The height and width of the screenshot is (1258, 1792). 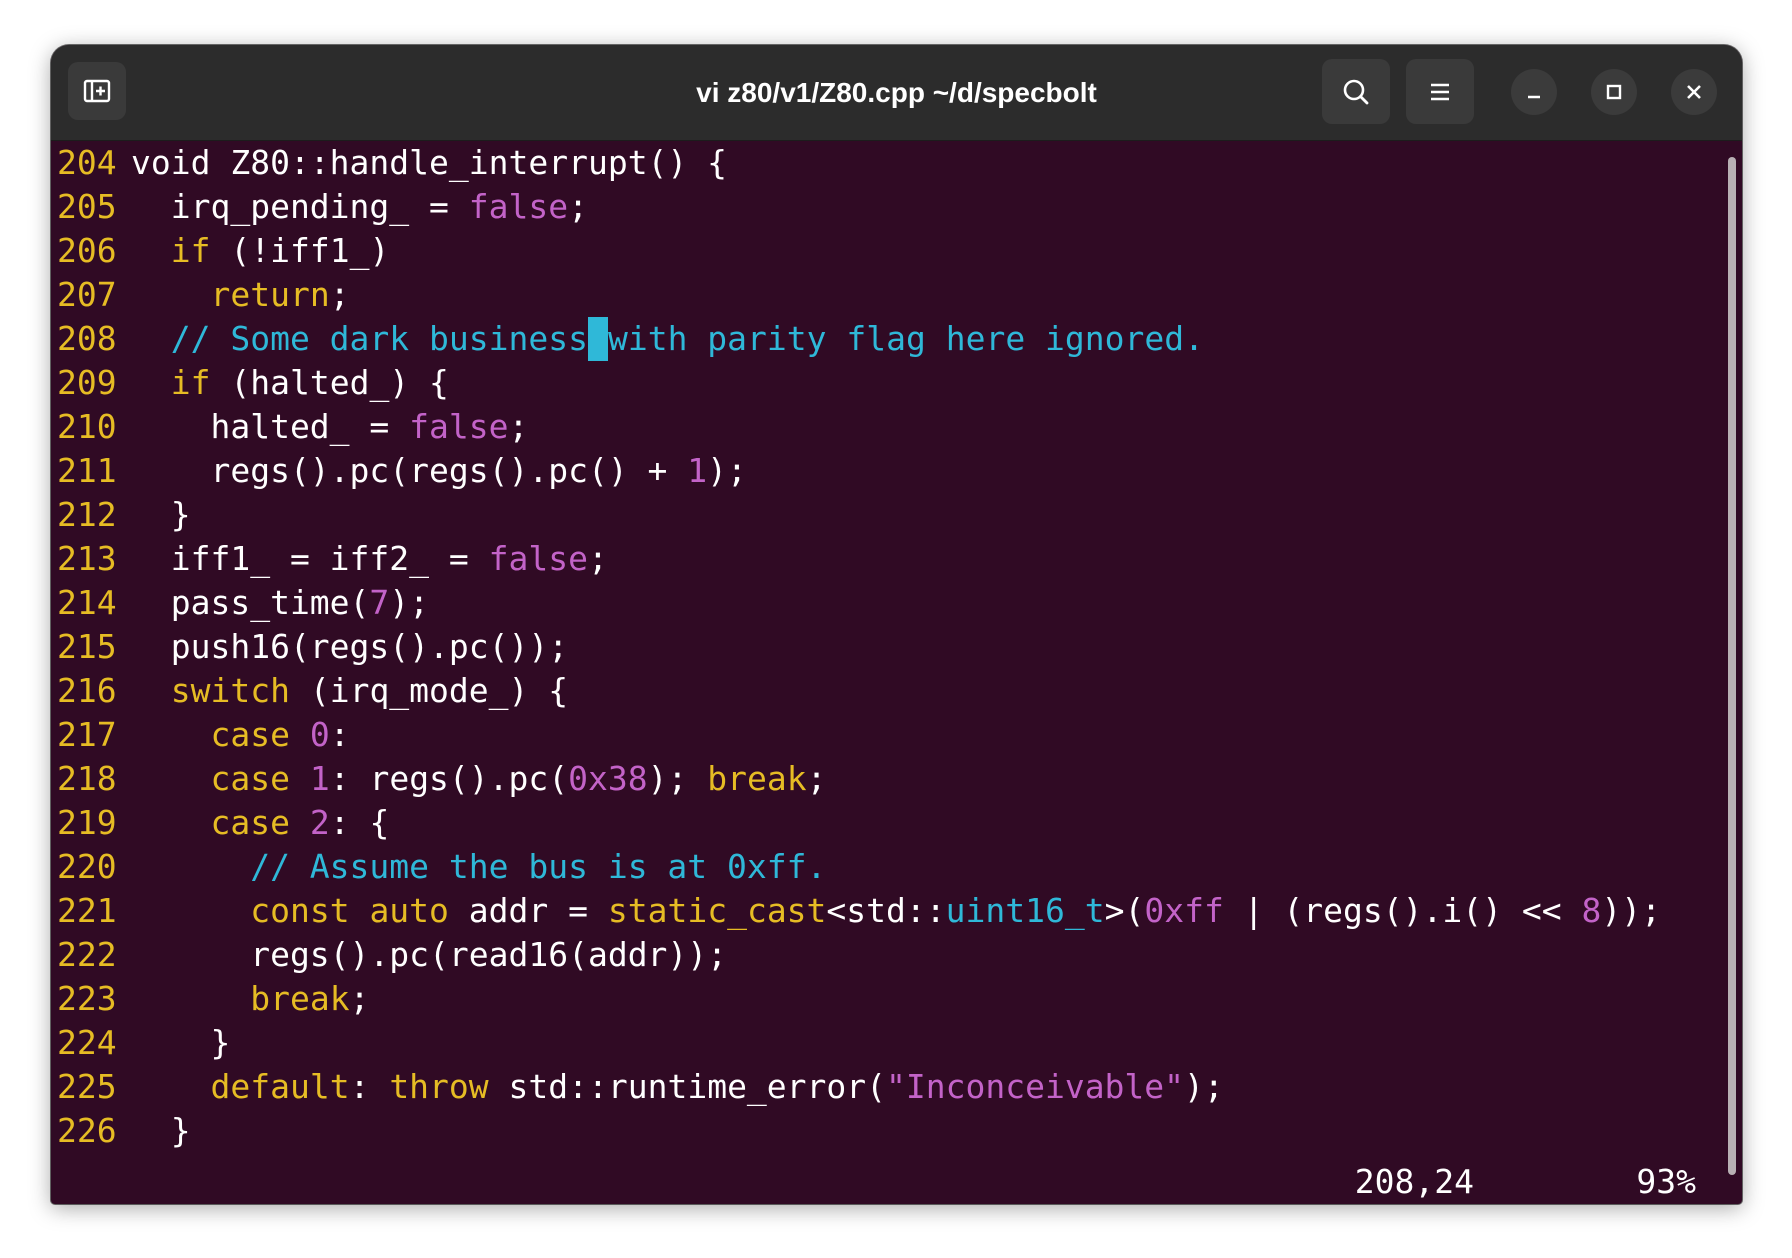 What do you see at coordinates (329, 426) in the screenshot?
I see `code-text: halted_ = false;` at bounding box center [329, 426].